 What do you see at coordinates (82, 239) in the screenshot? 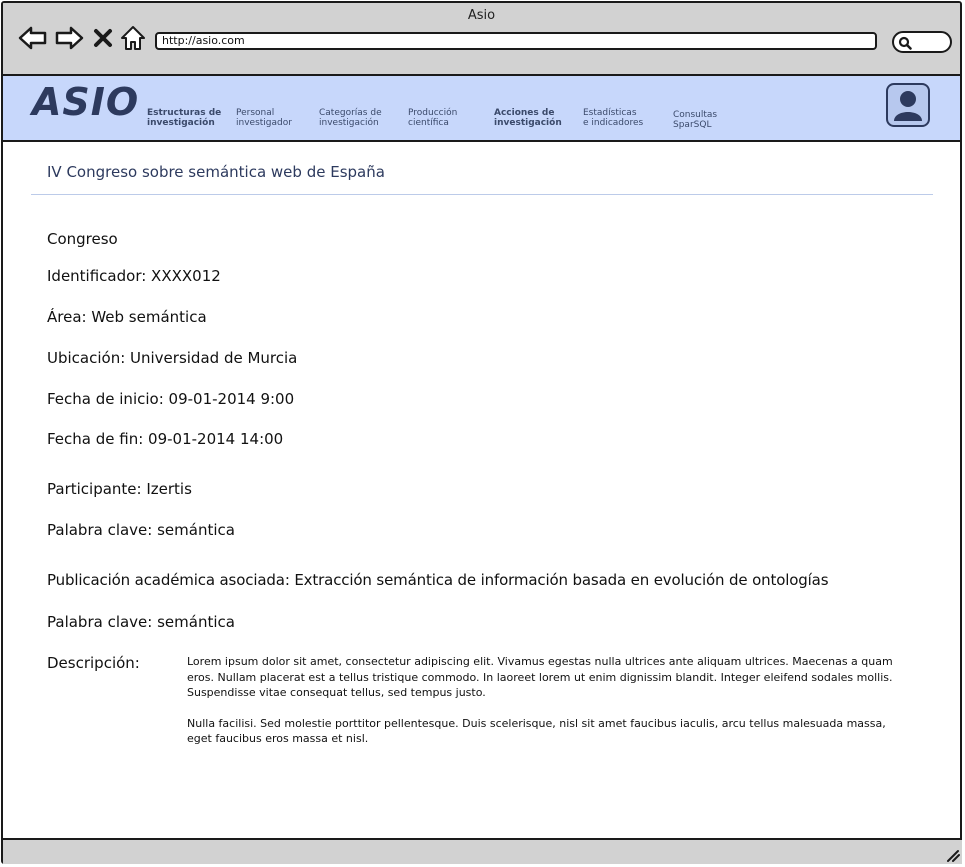
I see `event-type: Congreso` at bounding box center [82, 239].